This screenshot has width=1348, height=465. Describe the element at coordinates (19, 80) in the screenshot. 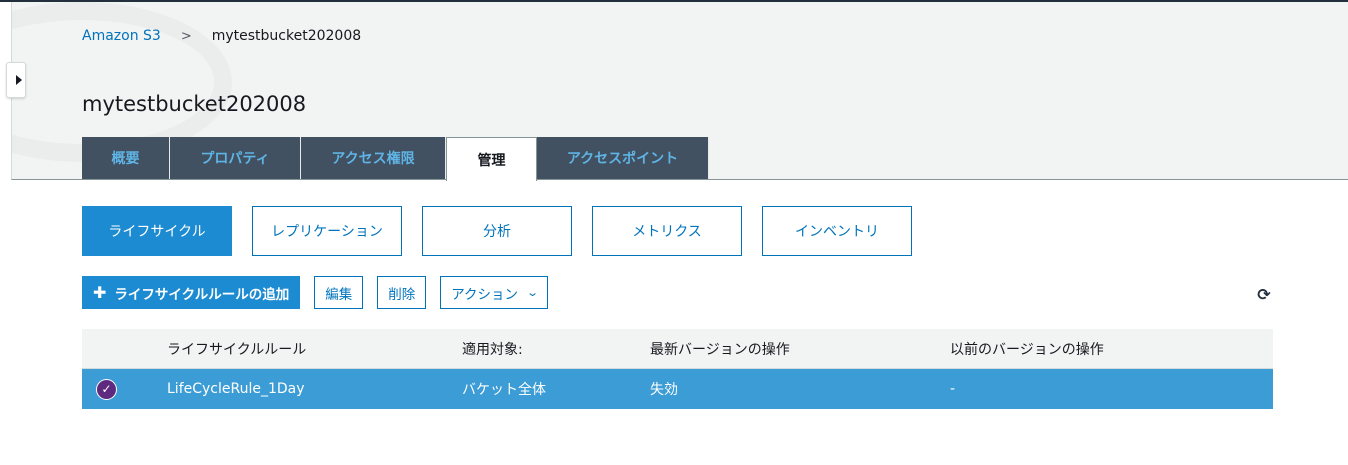

I see `caret-right-icon` at that location.